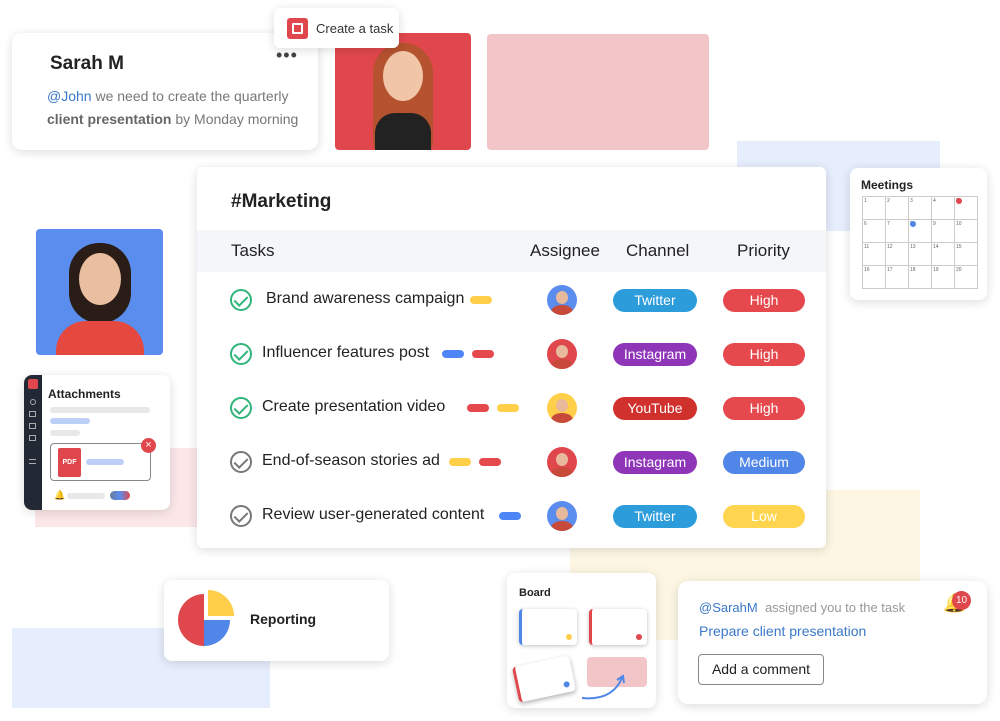 The image size is (1000, 721). I want to click on reporting-card: Reporting, so click(276, 620).